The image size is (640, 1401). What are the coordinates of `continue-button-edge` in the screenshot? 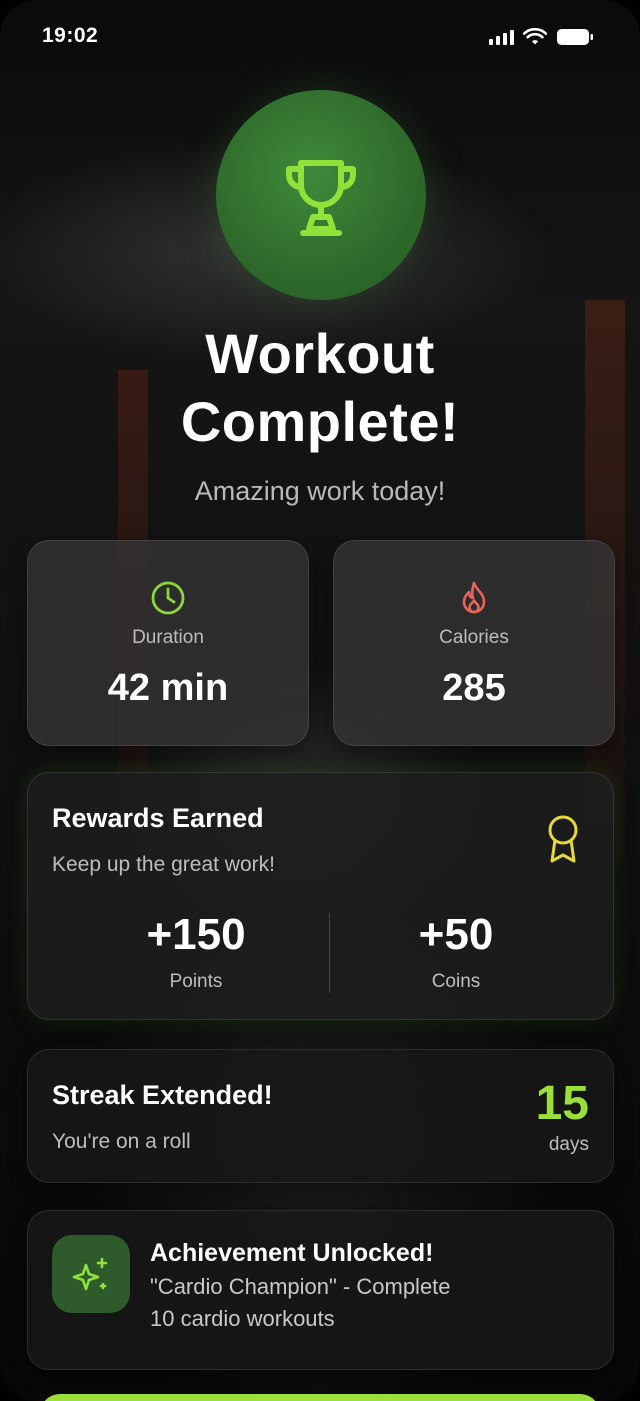 It's located at (320, 1397).